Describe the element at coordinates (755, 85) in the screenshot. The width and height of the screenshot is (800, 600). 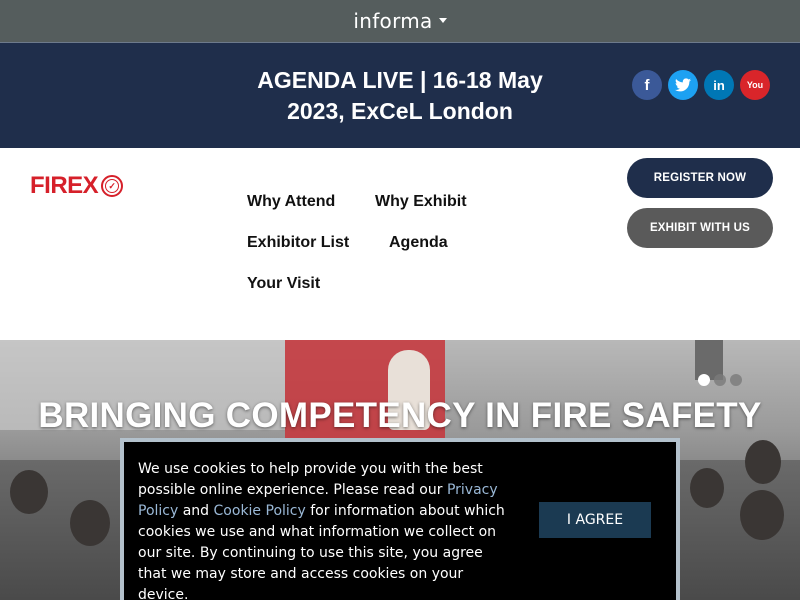
I see `youtube-icon: You` at that location.